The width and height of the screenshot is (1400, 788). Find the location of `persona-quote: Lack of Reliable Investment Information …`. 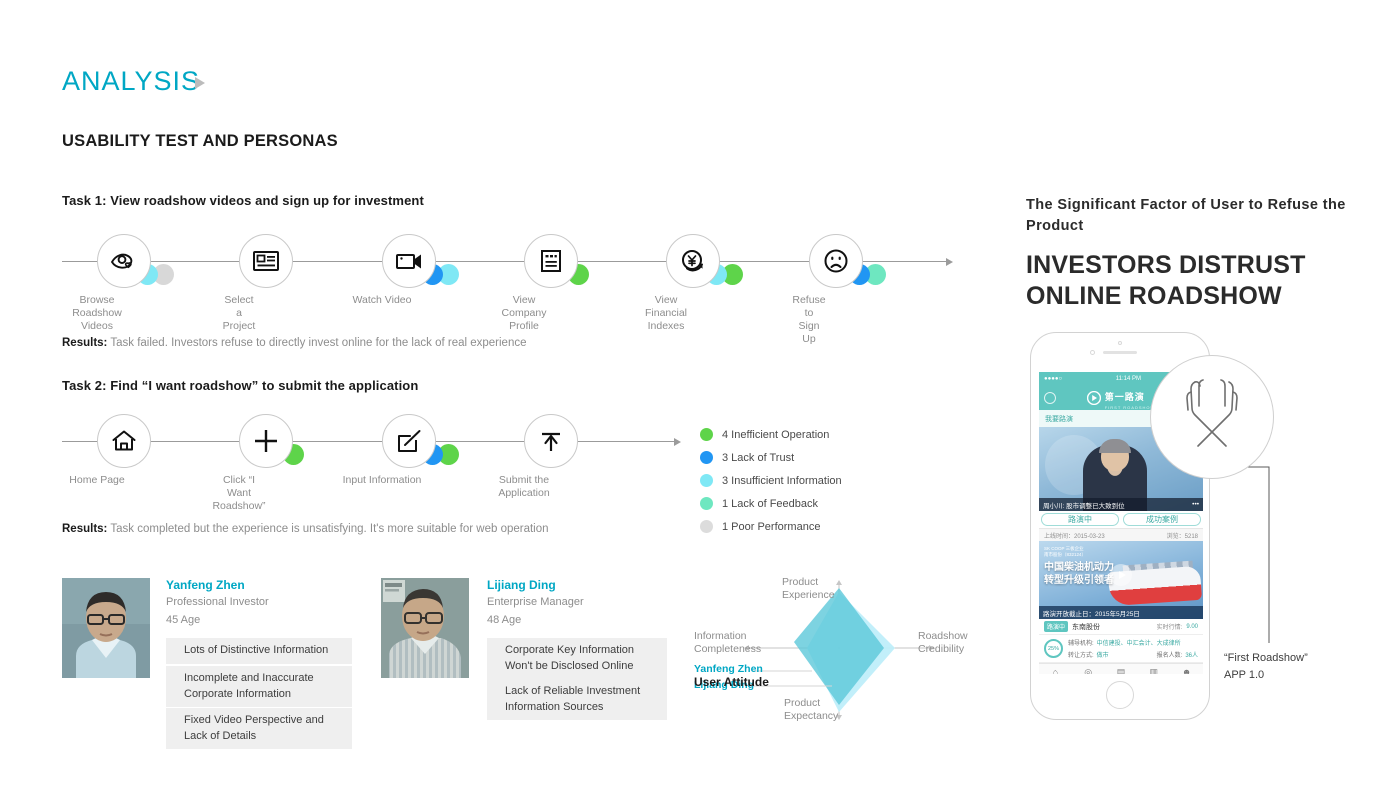

persona-quote: Lack of Reliable Investment Information … is located at coordinates (577, 699).